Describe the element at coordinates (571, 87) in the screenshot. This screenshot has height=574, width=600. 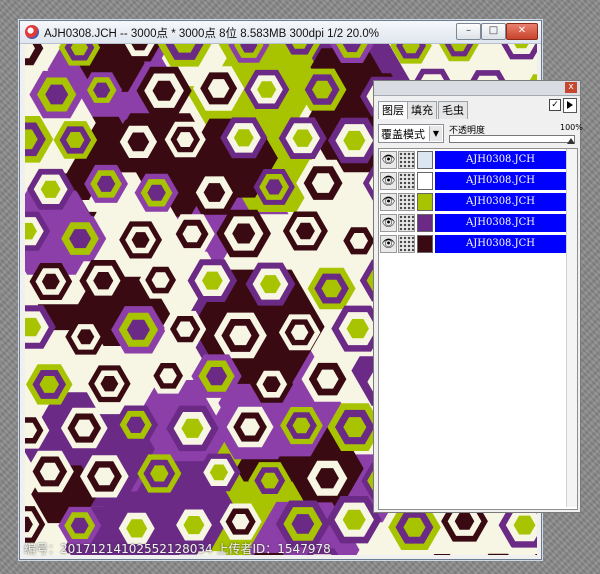
I see `palette-close-button: x` at that location.